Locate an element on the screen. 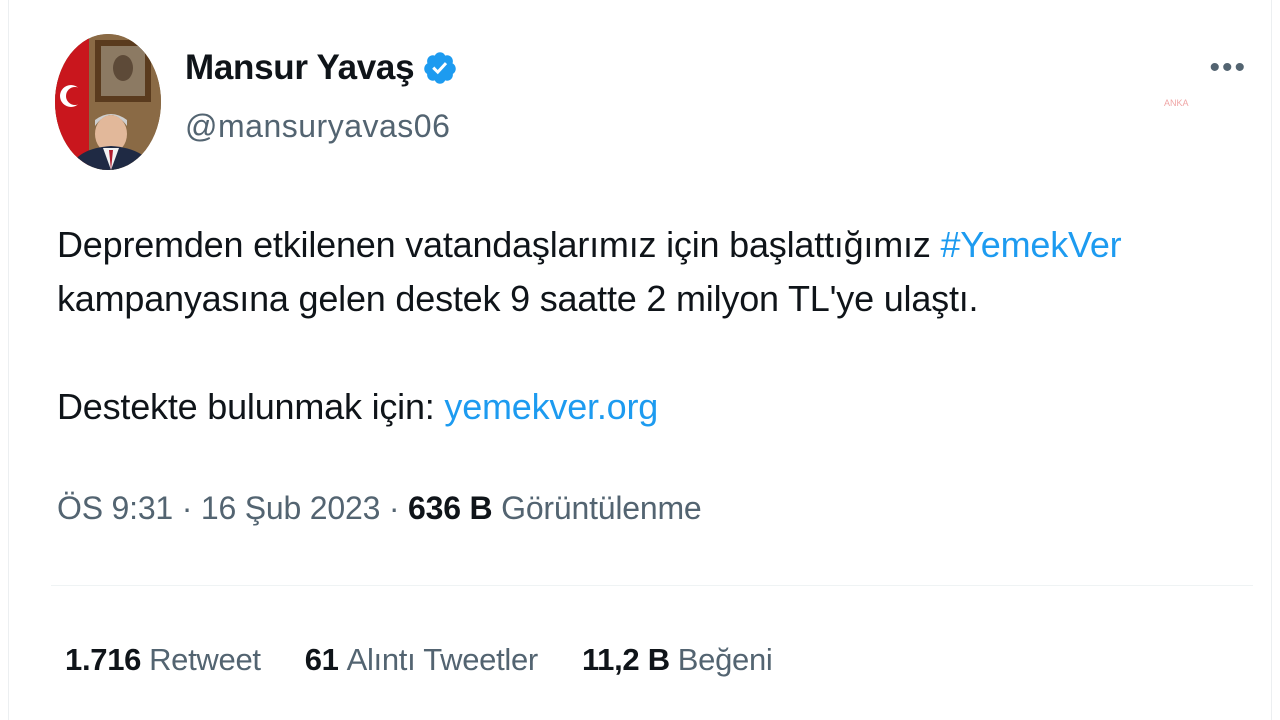 This screenshot has height=720, width=1280. quotes-stat: 61 Alıntı Tweetler is located at coordinates (421, 660).